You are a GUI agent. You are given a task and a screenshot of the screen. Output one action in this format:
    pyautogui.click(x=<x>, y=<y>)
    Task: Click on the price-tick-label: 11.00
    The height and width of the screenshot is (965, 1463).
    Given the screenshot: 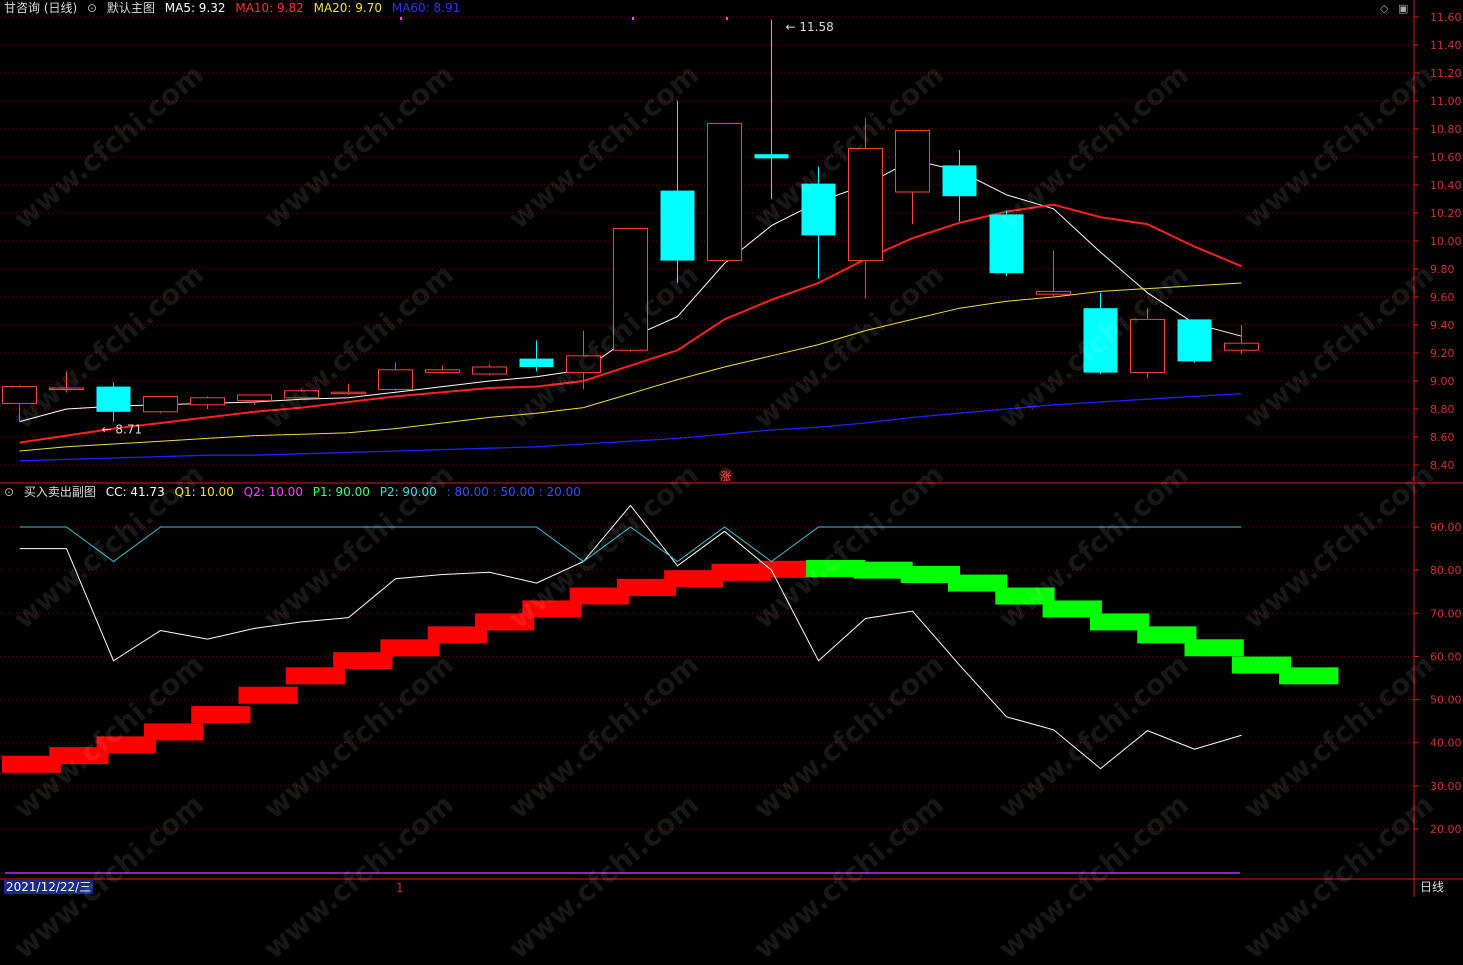 What is the action you would take?
    pyautogui.click(x=1446, y=101)
    